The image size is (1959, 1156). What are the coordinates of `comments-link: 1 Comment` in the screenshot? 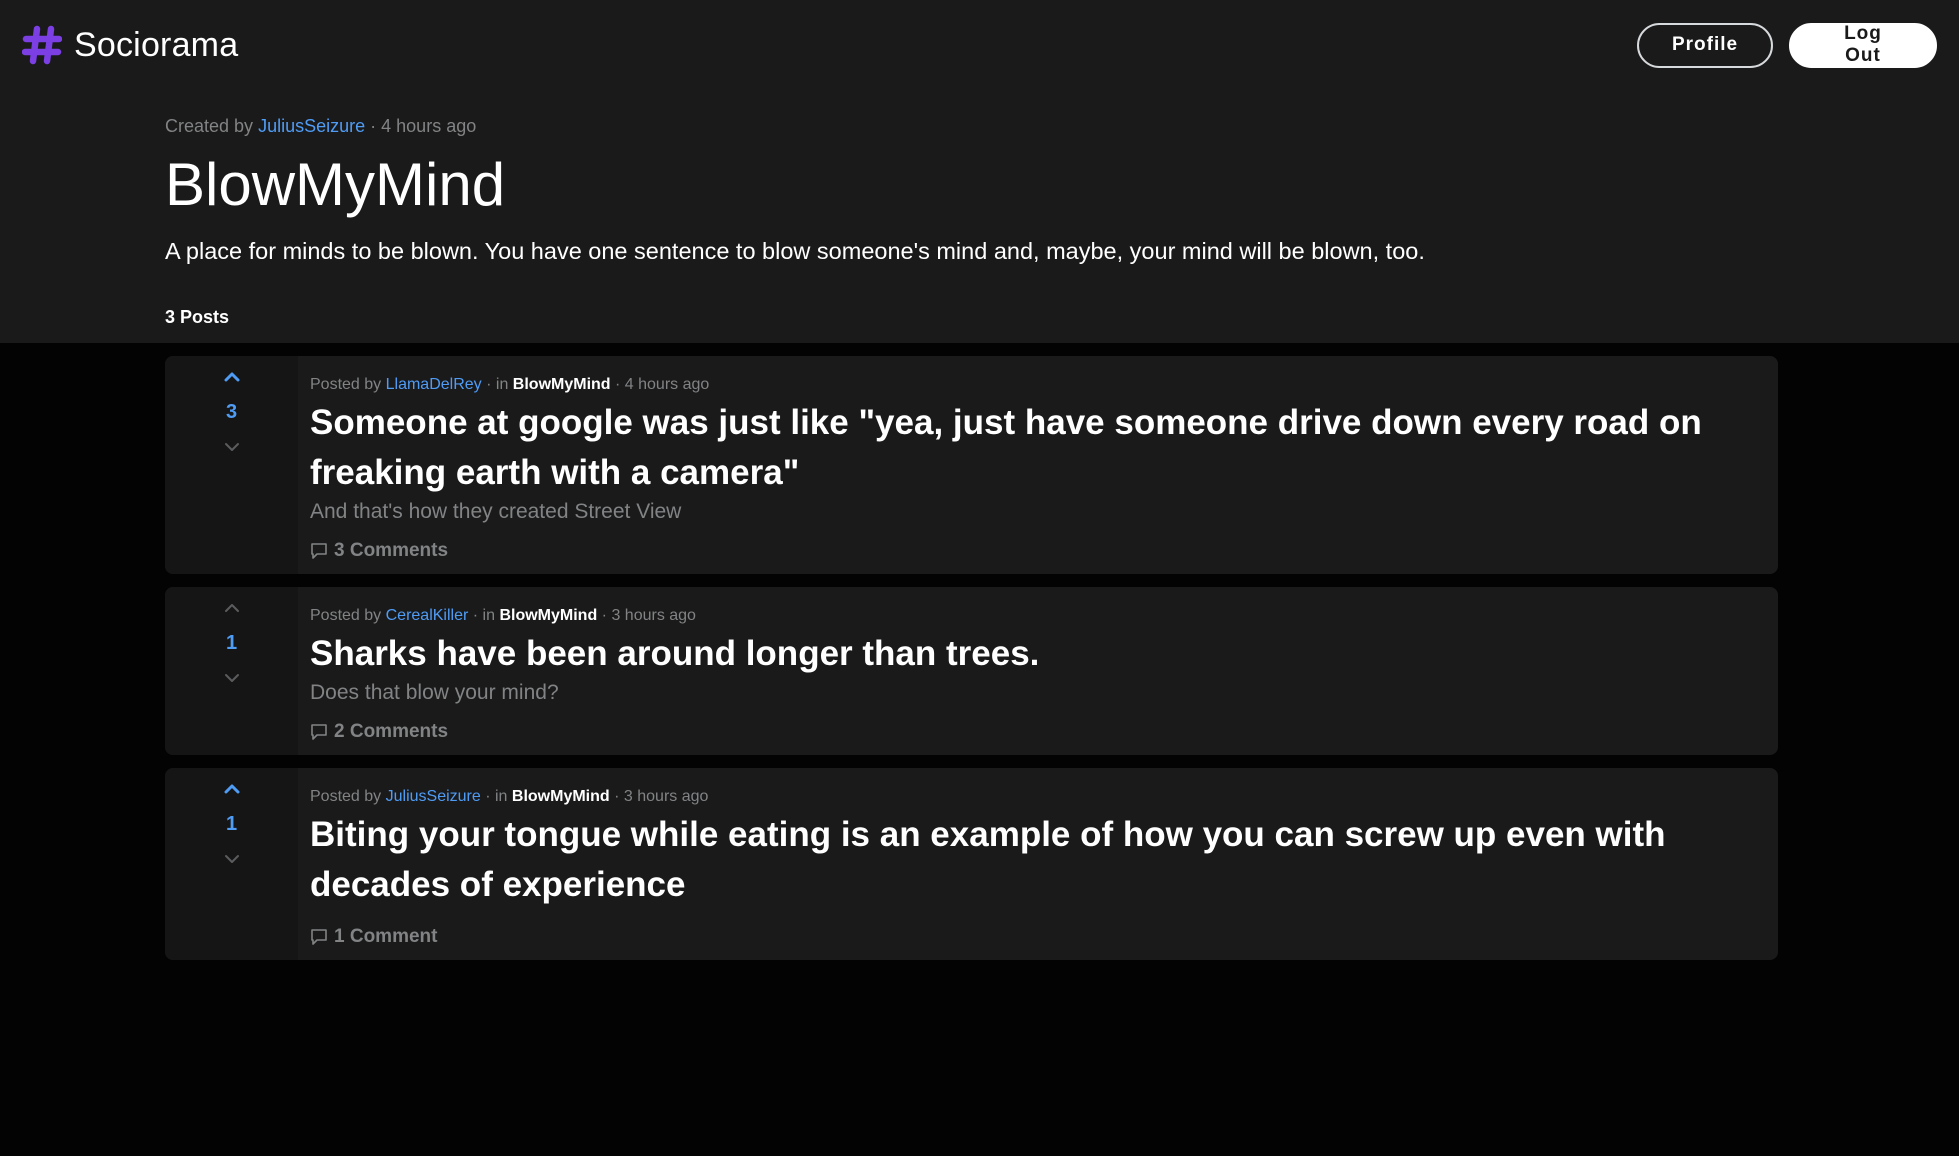 It's located at (1034, 937).